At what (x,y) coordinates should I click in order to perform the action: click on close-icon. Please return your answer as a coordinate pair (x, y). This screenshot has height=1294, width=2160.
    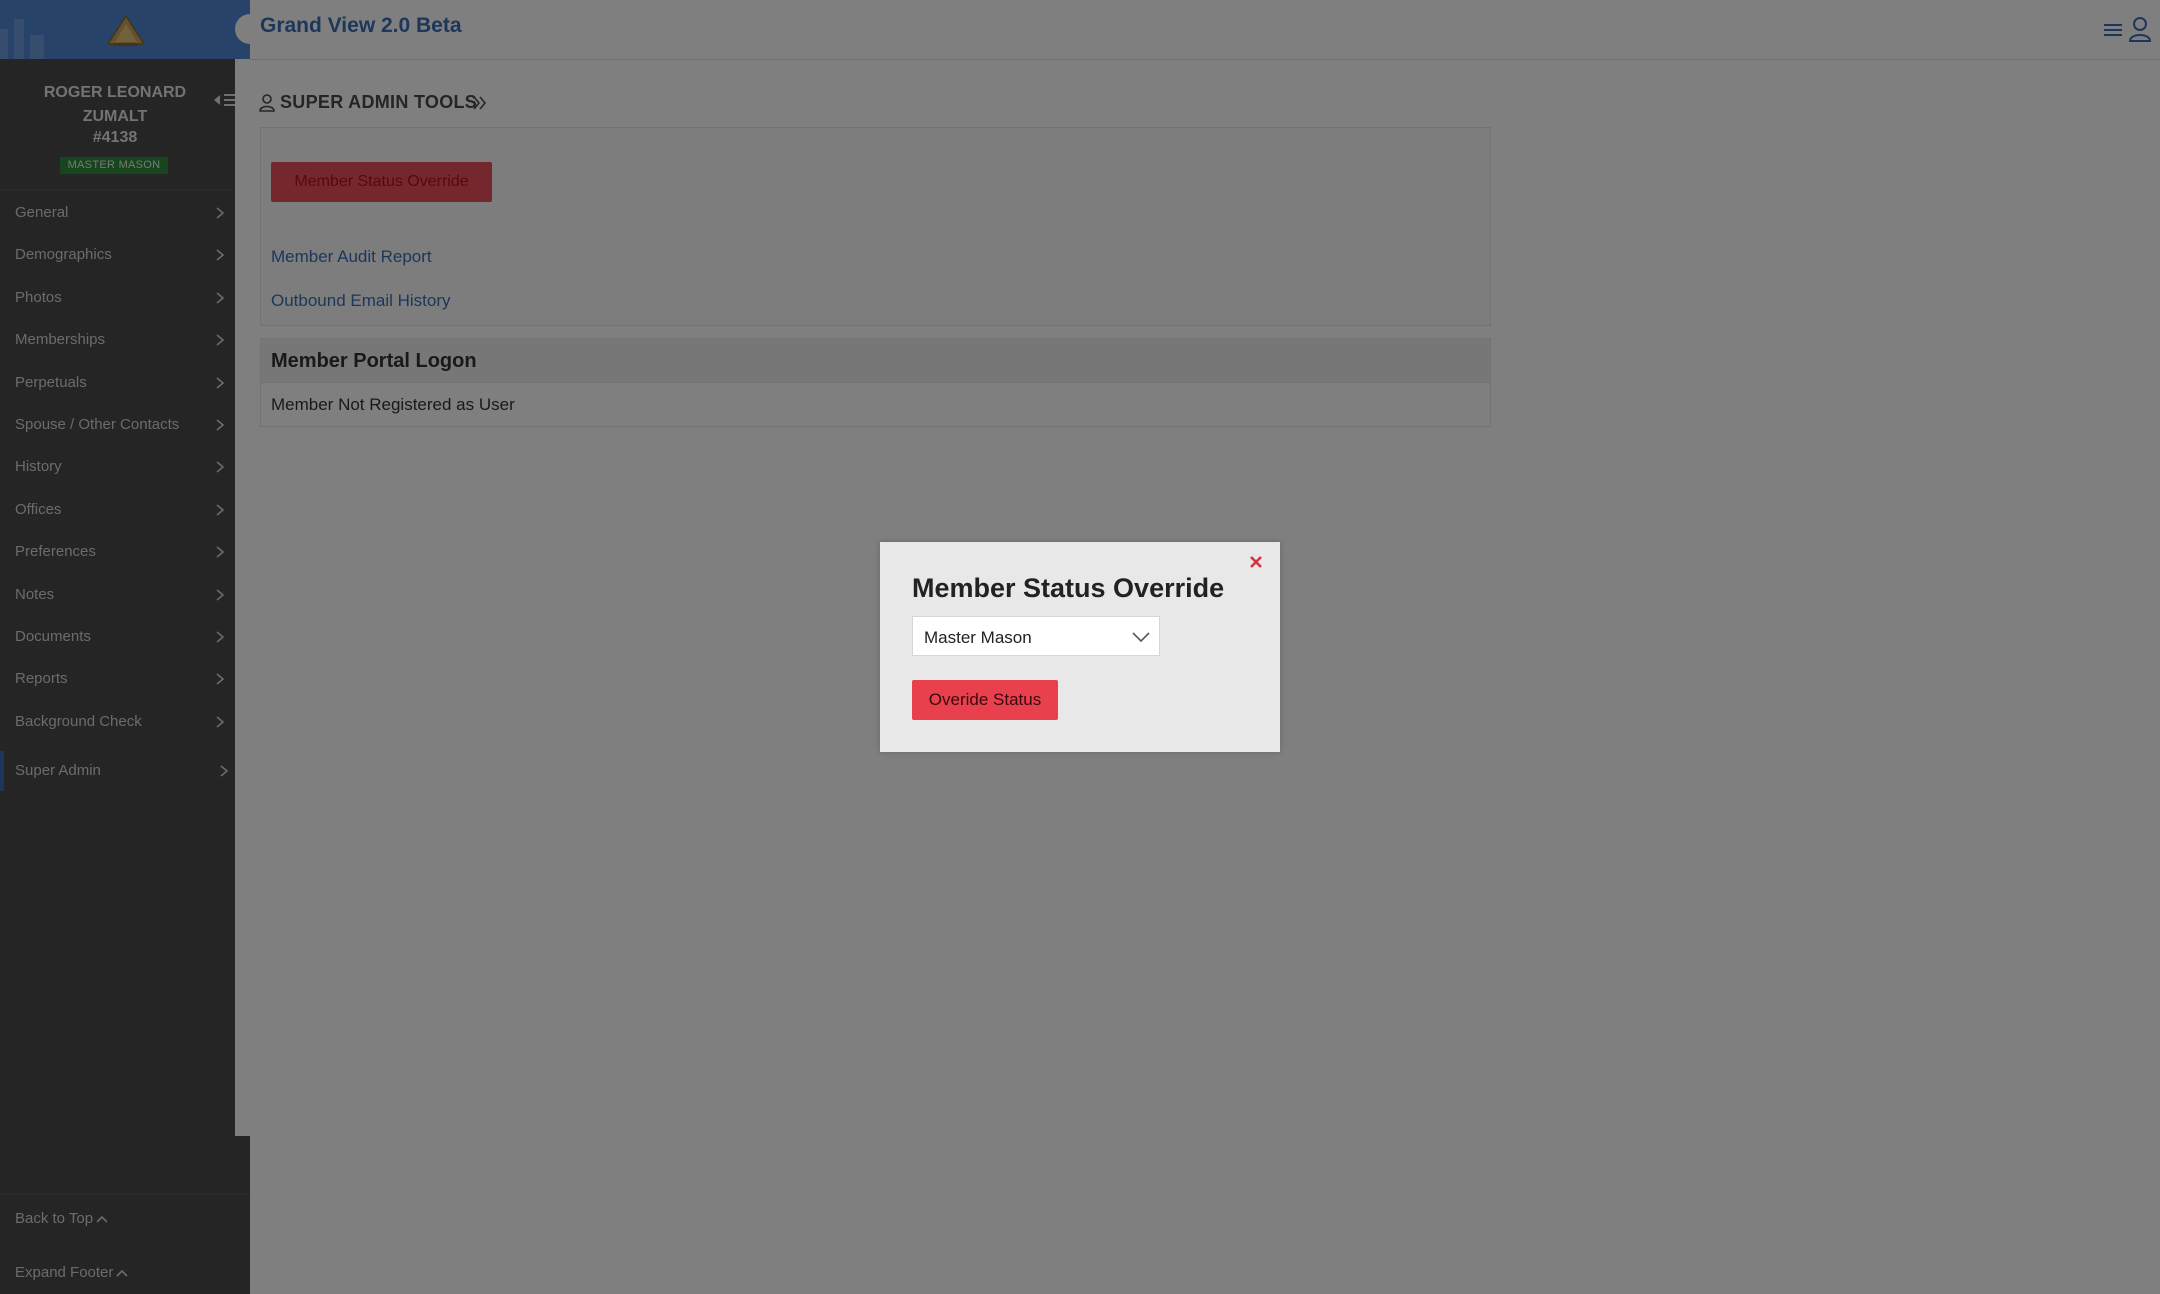
    Looking at the image, I should click on (1256, 562).